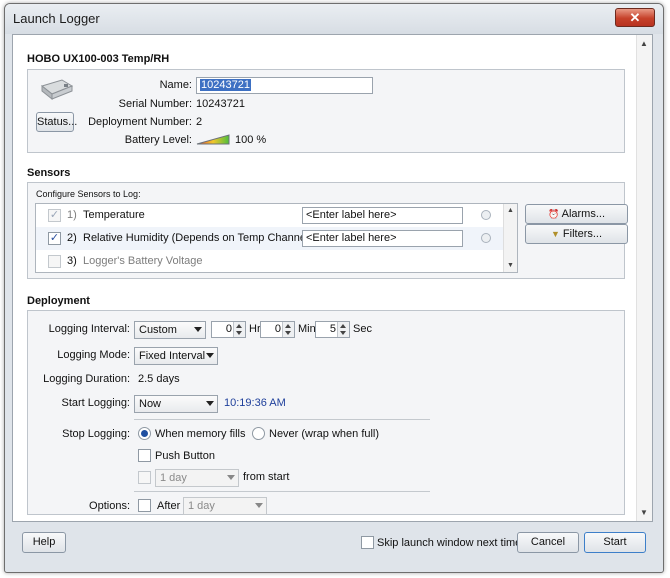  Describe the element at coordinates (269, 261) in the screenshot. I see `sensor-row-battery: 3) Logger's Battery Voltage` at that location.